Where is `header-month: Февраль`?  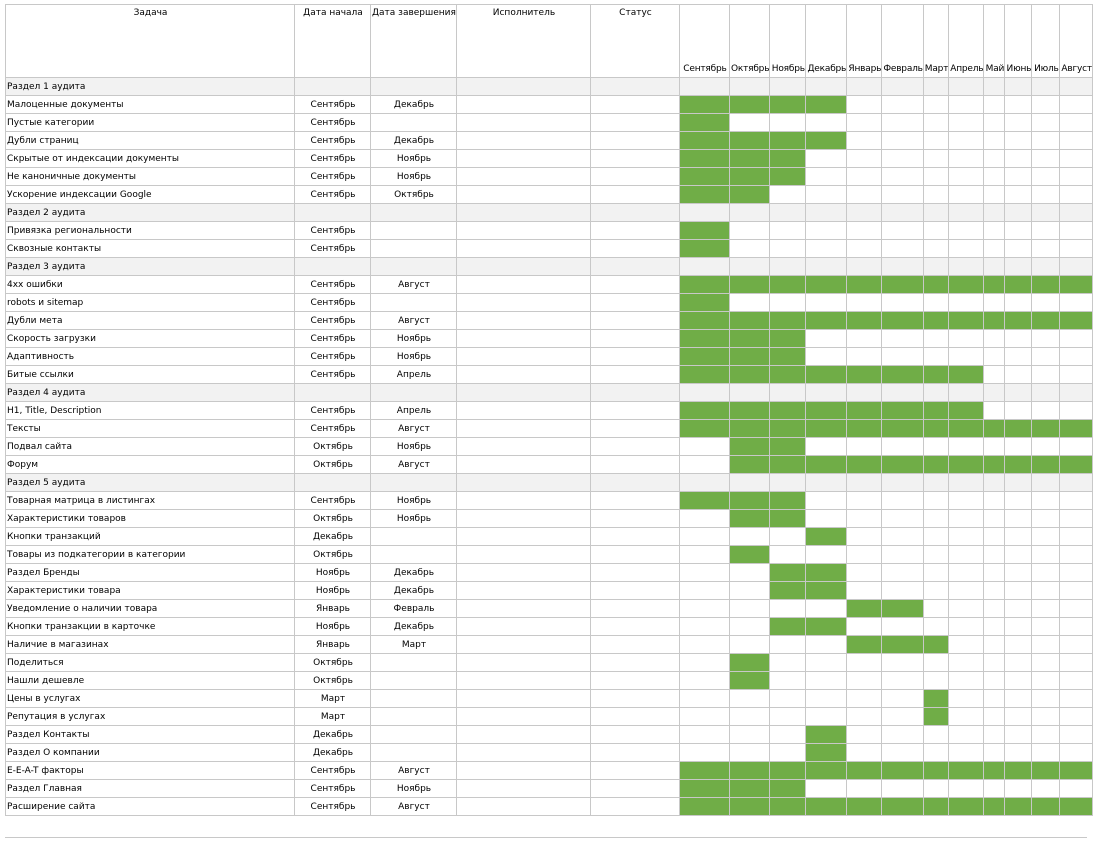
header-month: Февраль is located at coordinates (902, 41).